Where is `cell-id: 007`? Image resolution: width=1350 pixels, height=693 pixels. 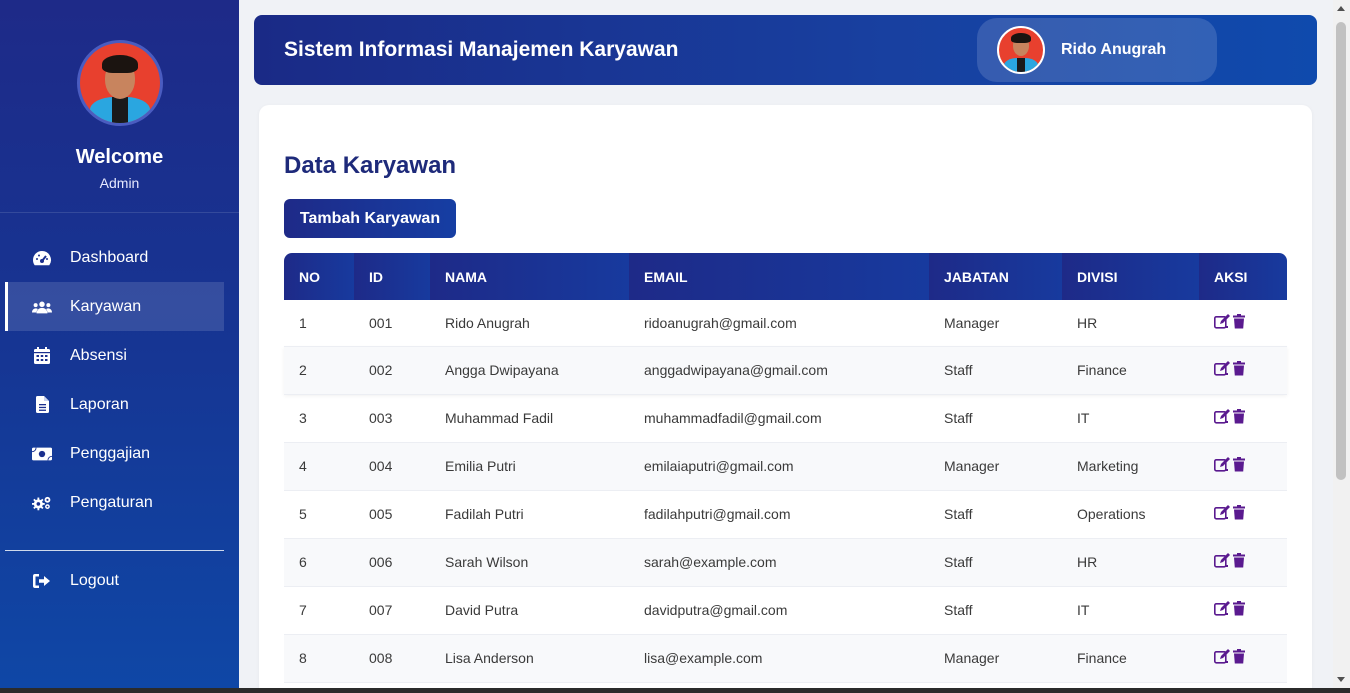
cell-id: 007 is located at coordinates (392, 610).